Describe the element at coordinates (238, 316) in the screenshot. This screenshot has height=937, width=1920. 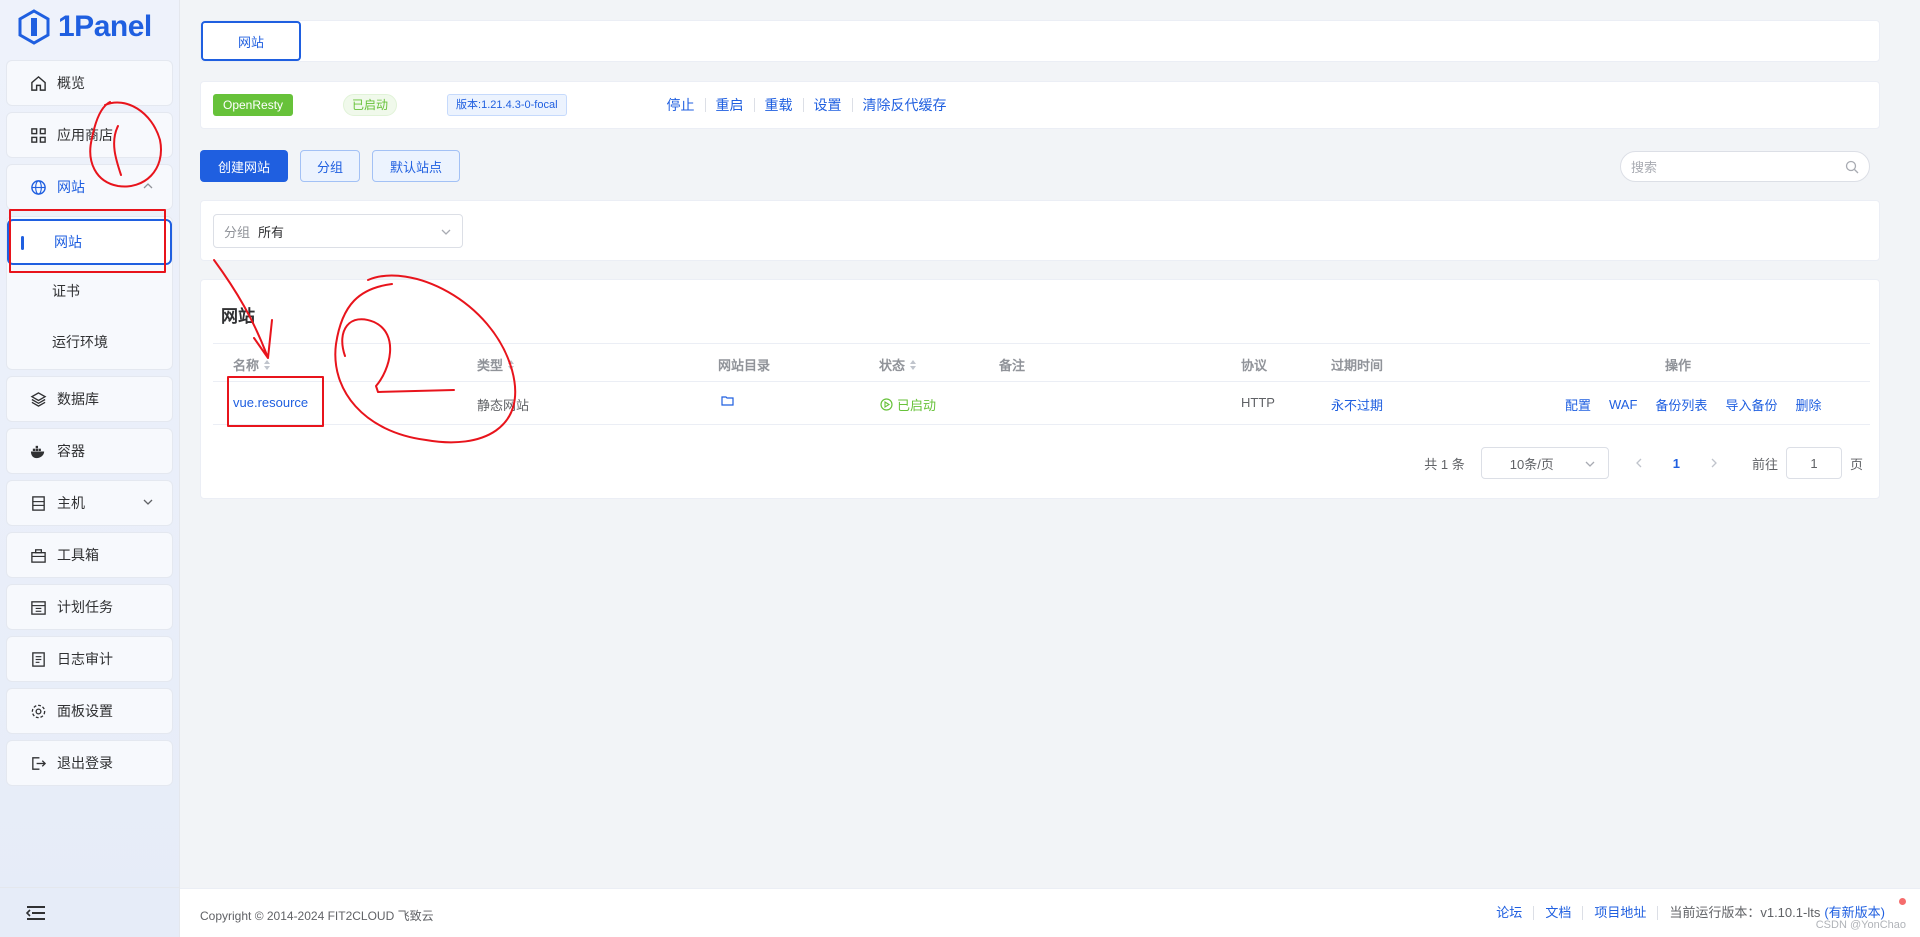
I see `table-title: 网站` at that location.